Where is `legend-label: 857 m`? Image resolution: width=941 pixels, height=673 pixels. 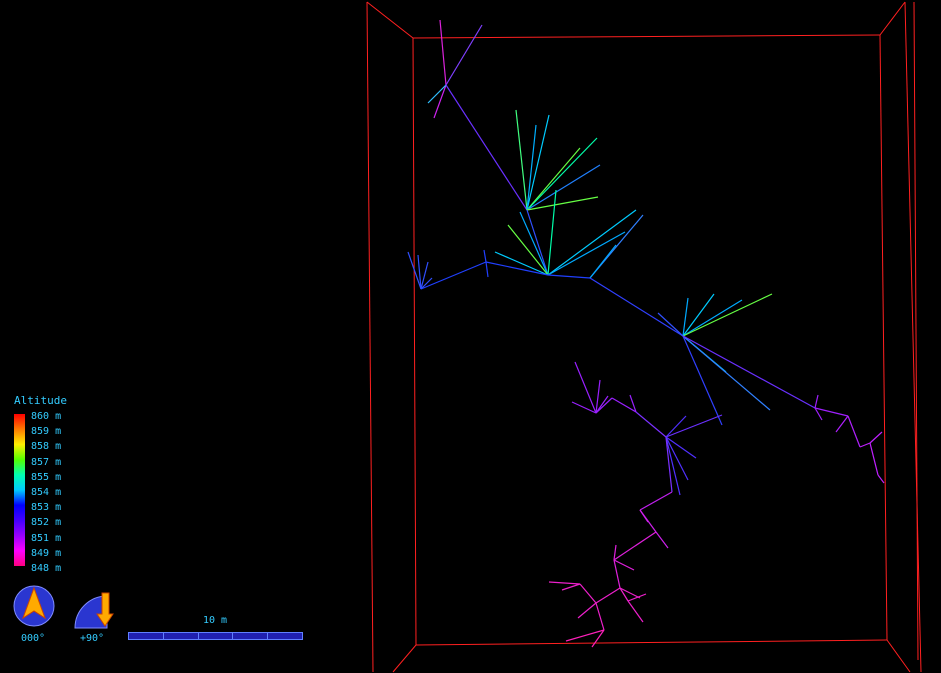 legend-label: 857 m is located at coordinates (46, 462).